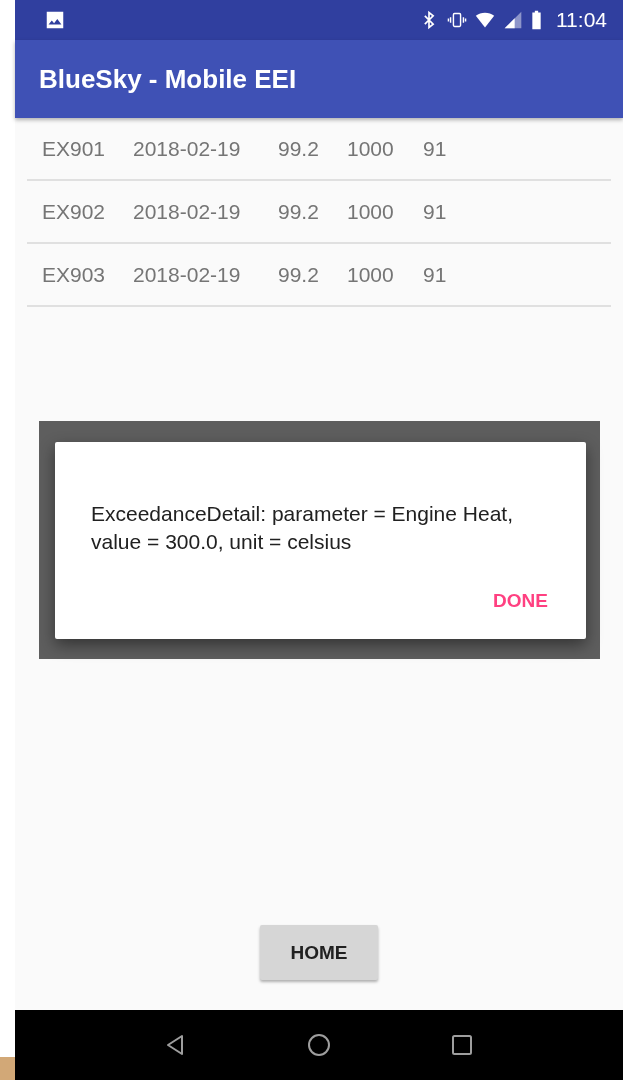  I want to click on vibrate-icon, so click(457, 20).